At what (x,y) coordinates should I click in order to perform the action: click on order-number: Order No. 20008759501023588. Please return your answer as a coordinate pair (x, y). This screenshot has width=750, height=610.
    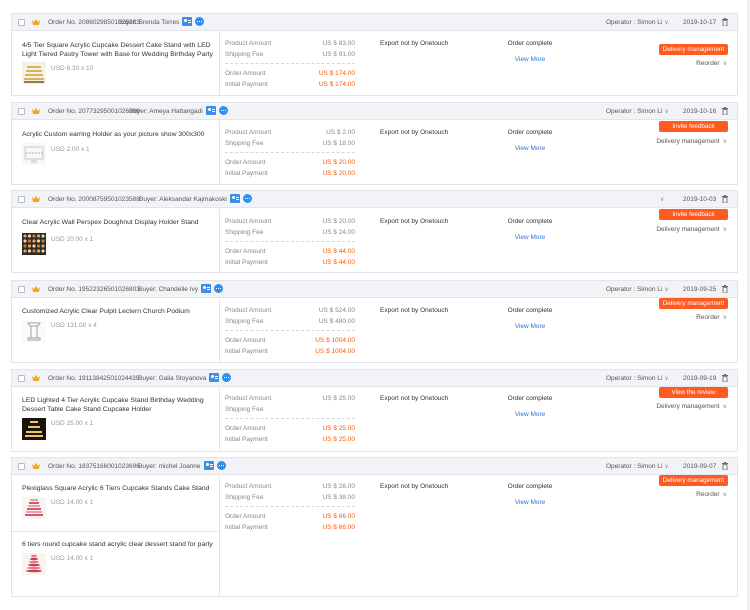
    Looking at the image, I should click on (94, 199).